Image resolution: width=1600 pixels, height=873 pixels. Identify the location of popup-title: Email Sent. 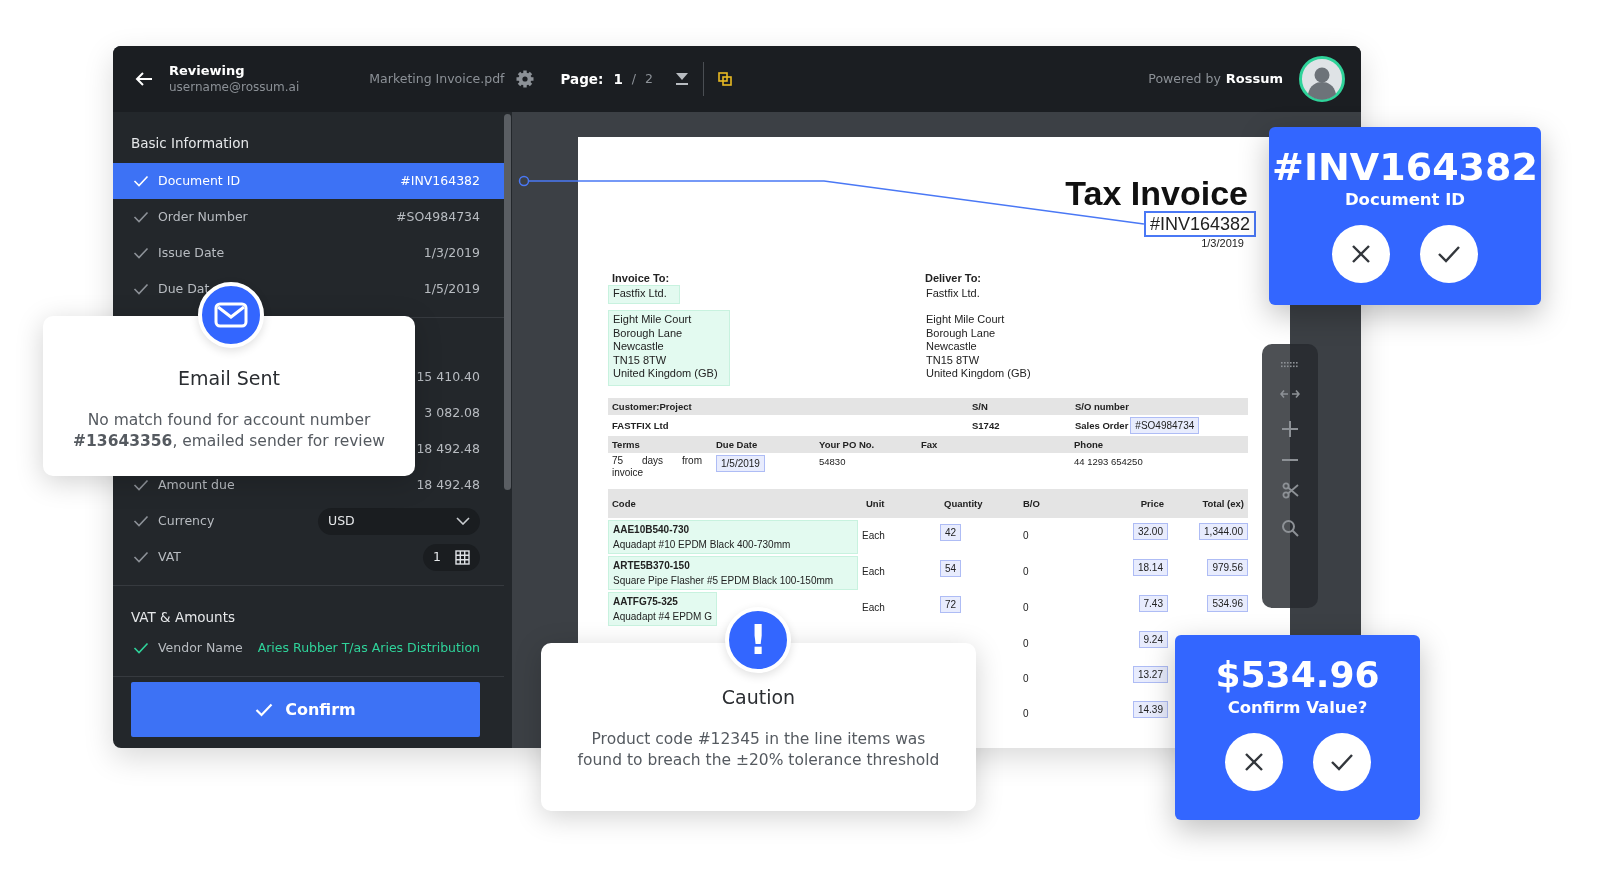
(229, 378).